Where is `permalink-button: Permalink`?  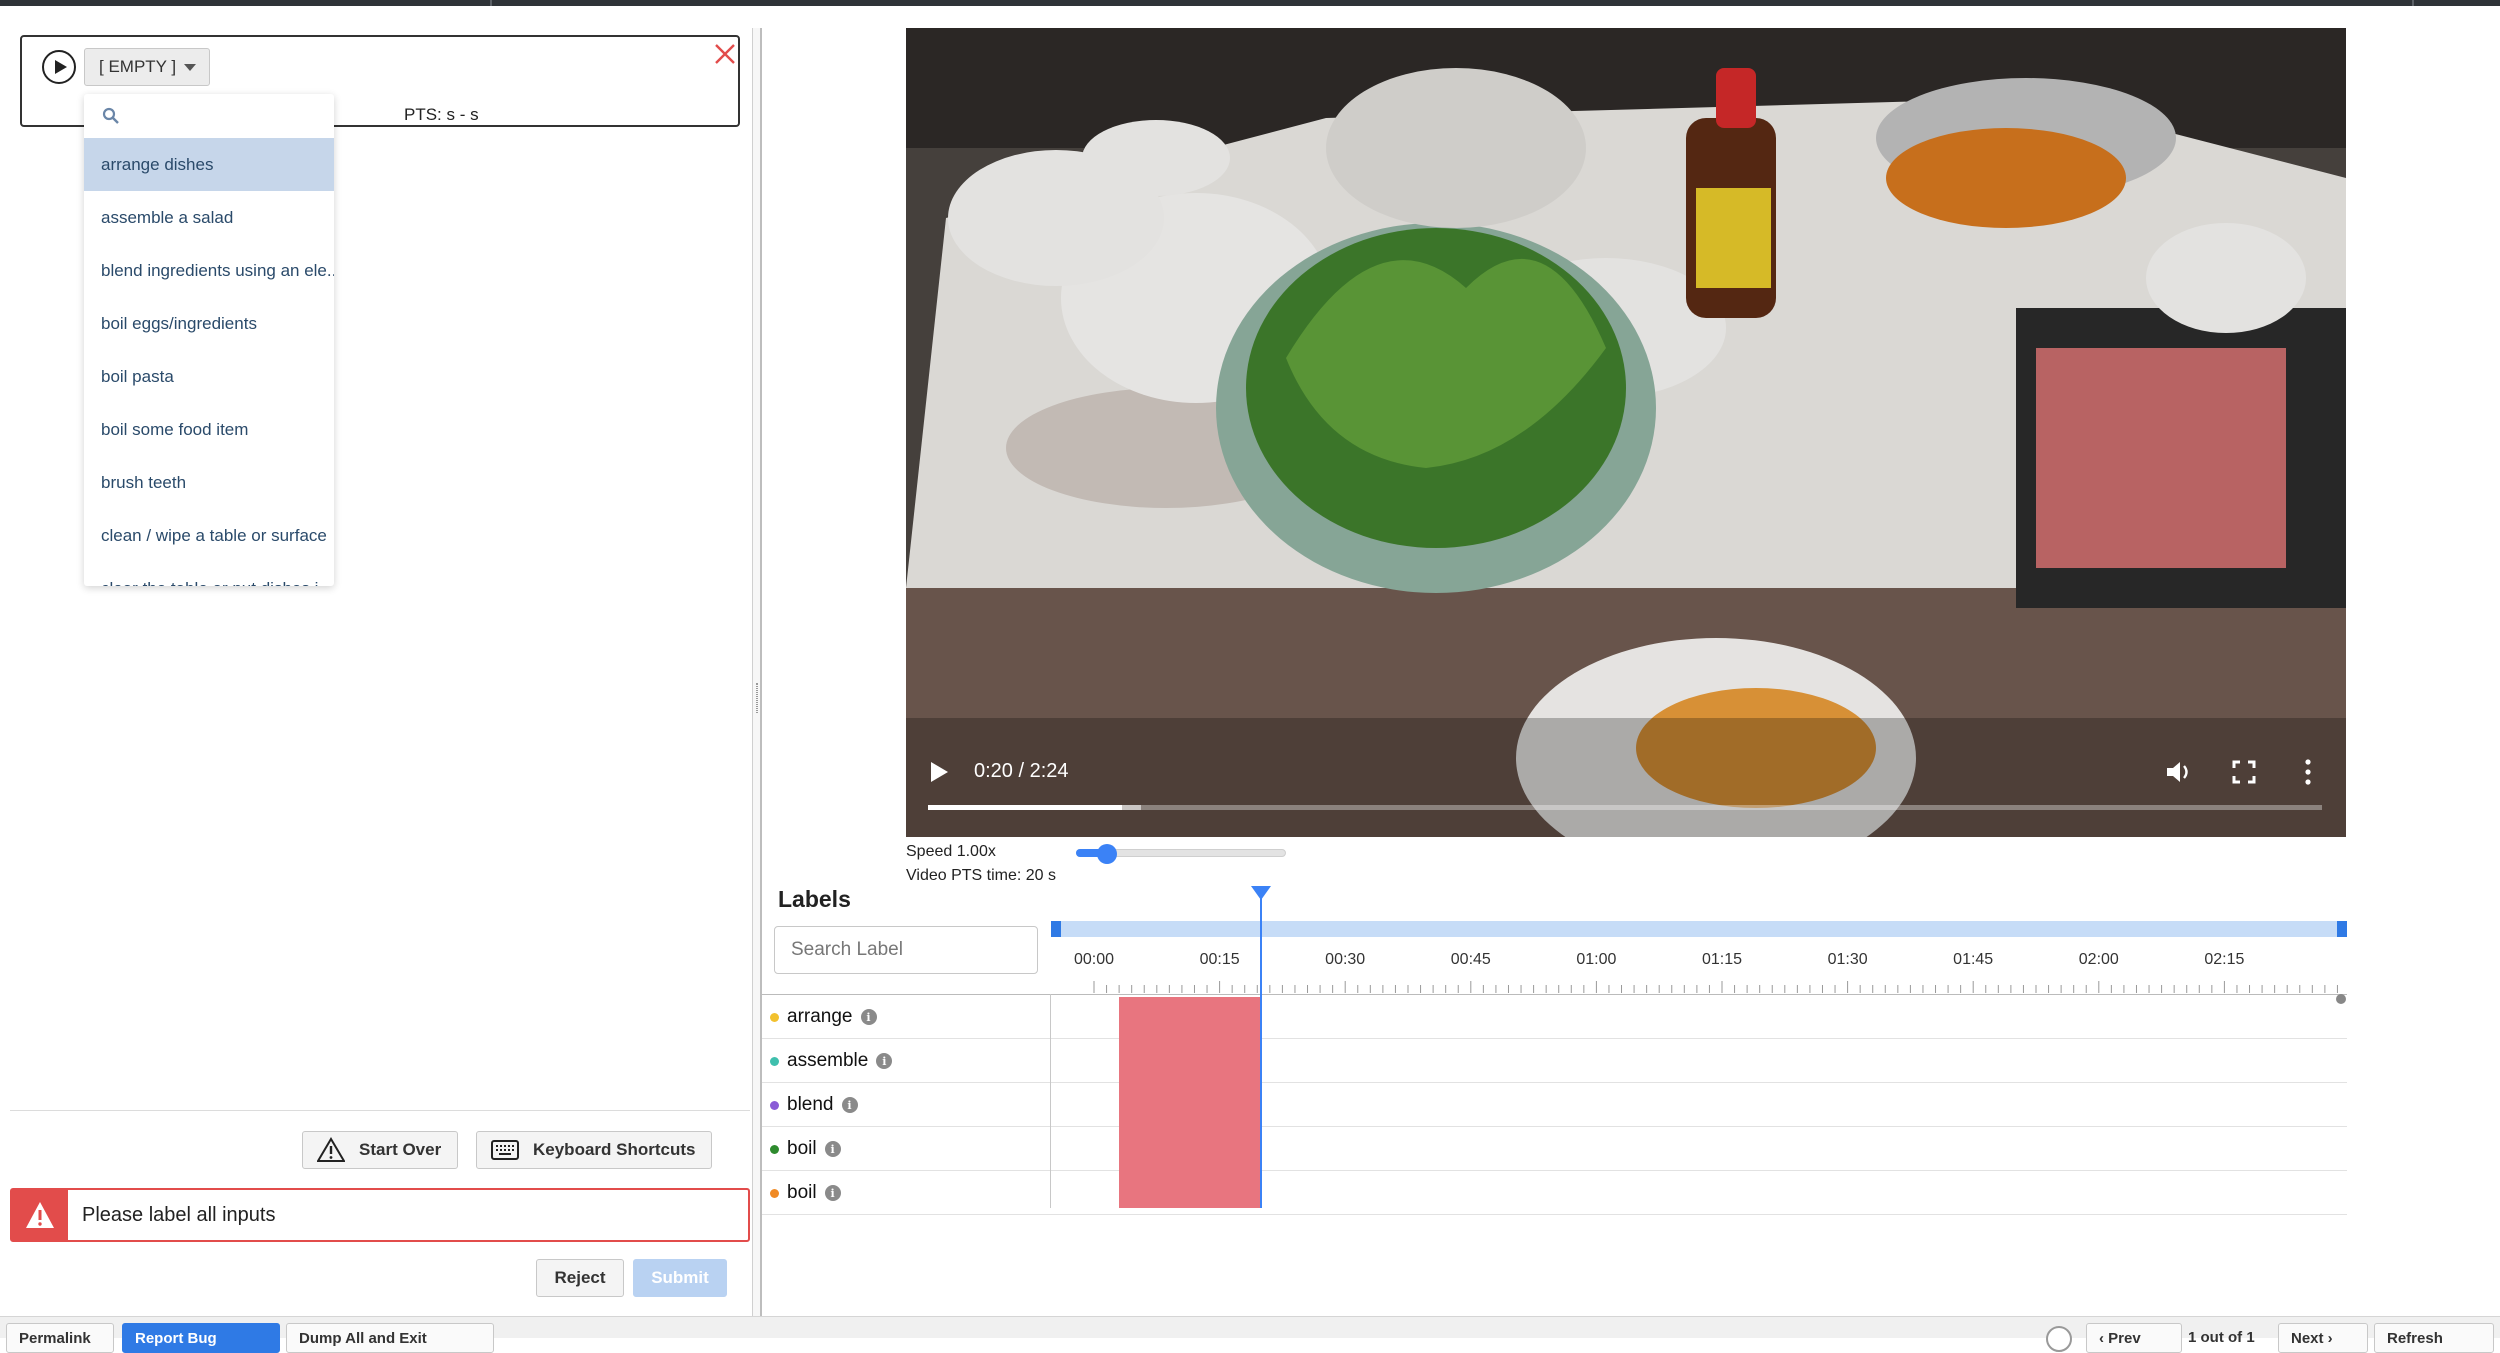
permalink-button: Permalink is located at coordinates (60, 1338).